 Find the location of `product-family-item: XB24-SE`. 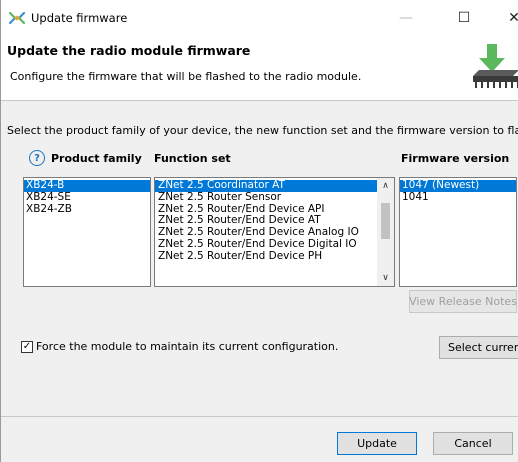

product-family-item: XB24-SE is located at coordinates (87, 197).